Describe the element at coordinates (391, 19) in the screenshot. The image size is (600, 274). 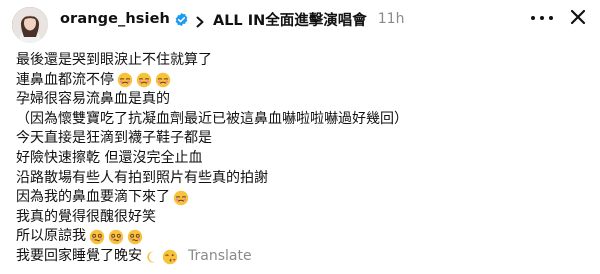
I see `timestamp: 11h` at that location.